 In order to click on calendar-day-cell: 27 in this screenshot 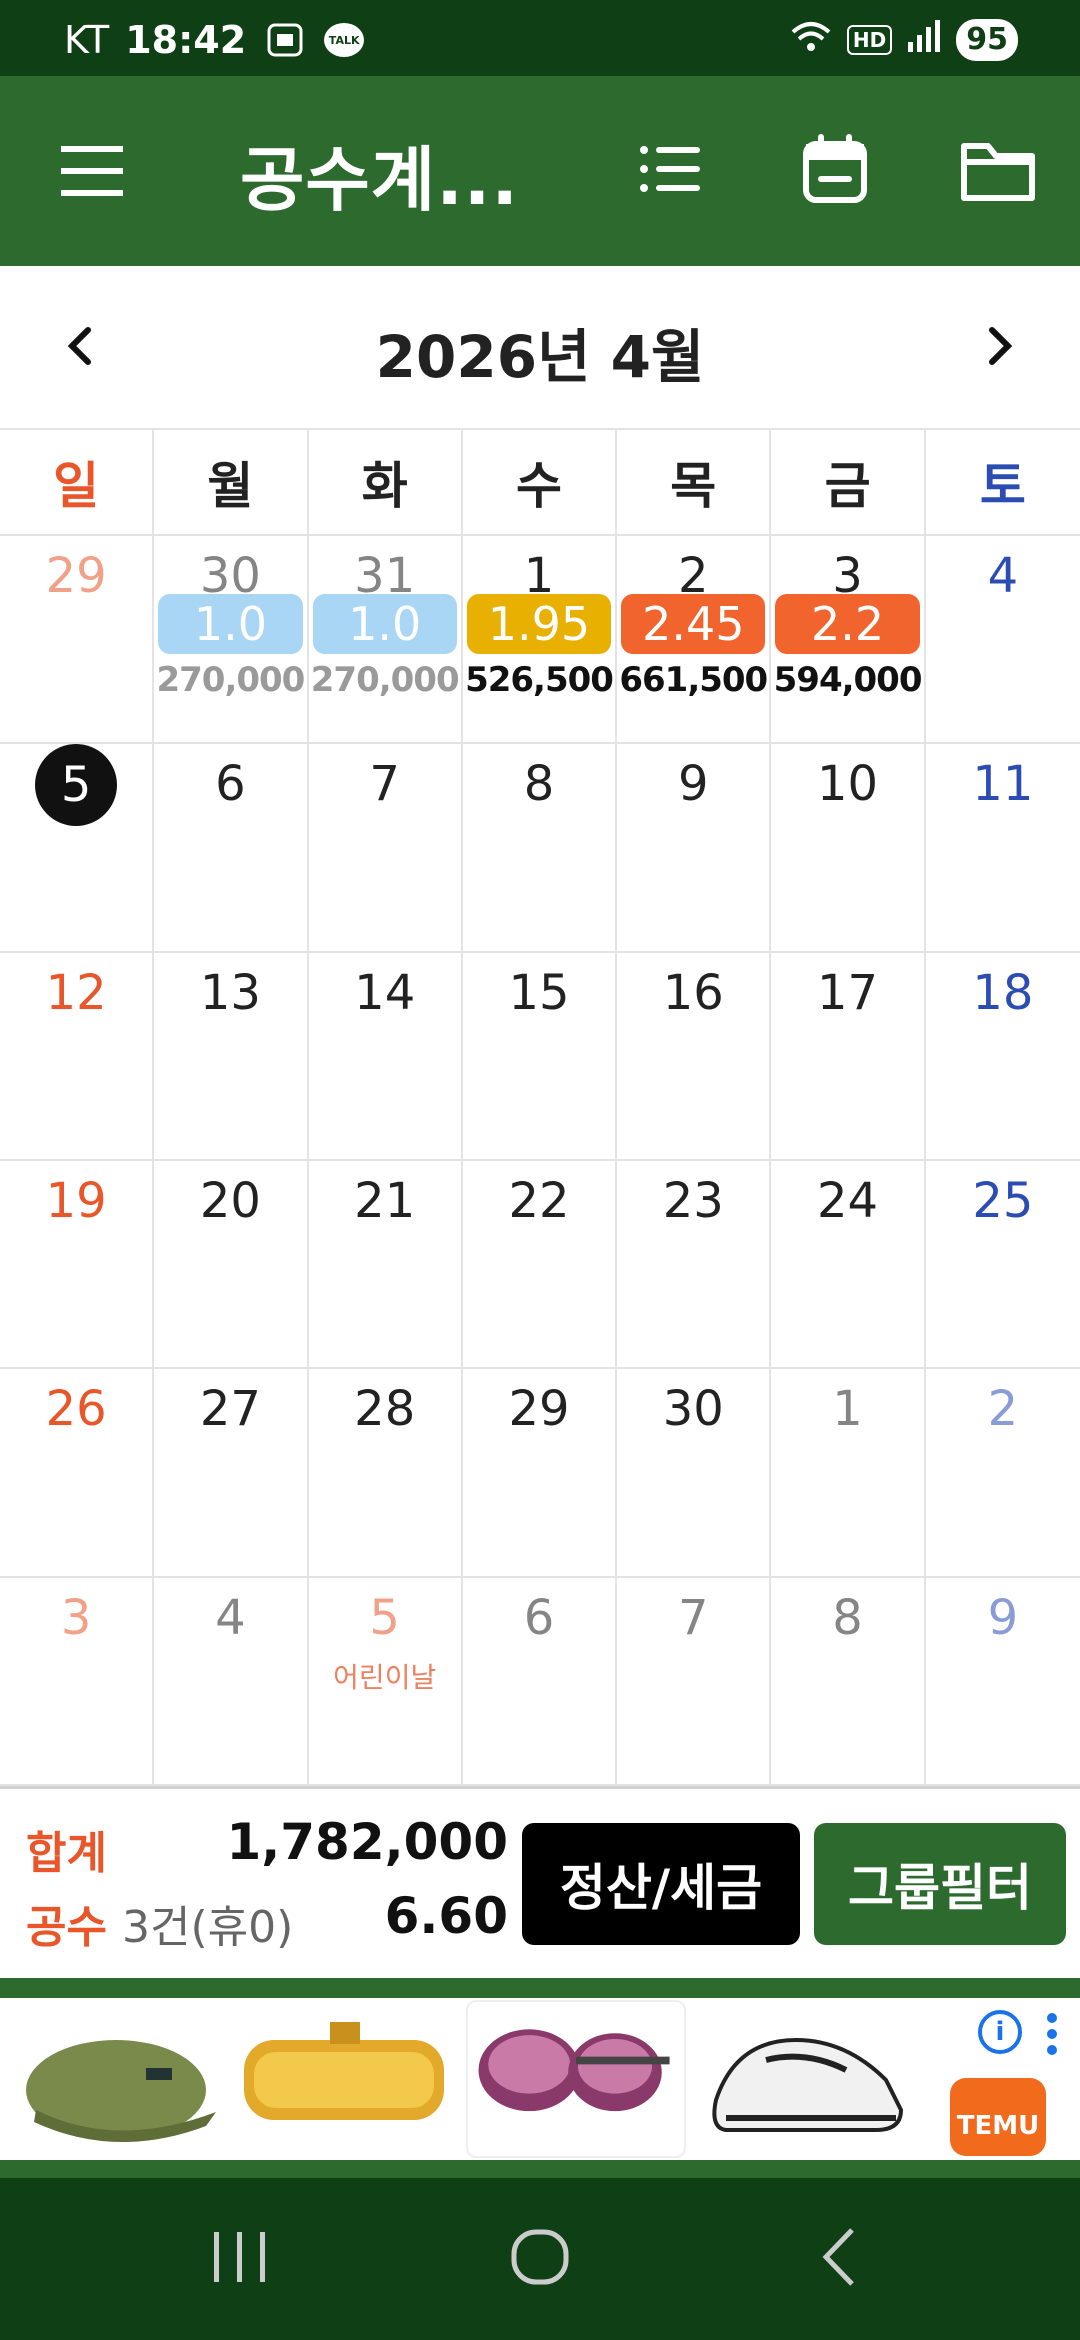, I will do `click(231, 1473)`.